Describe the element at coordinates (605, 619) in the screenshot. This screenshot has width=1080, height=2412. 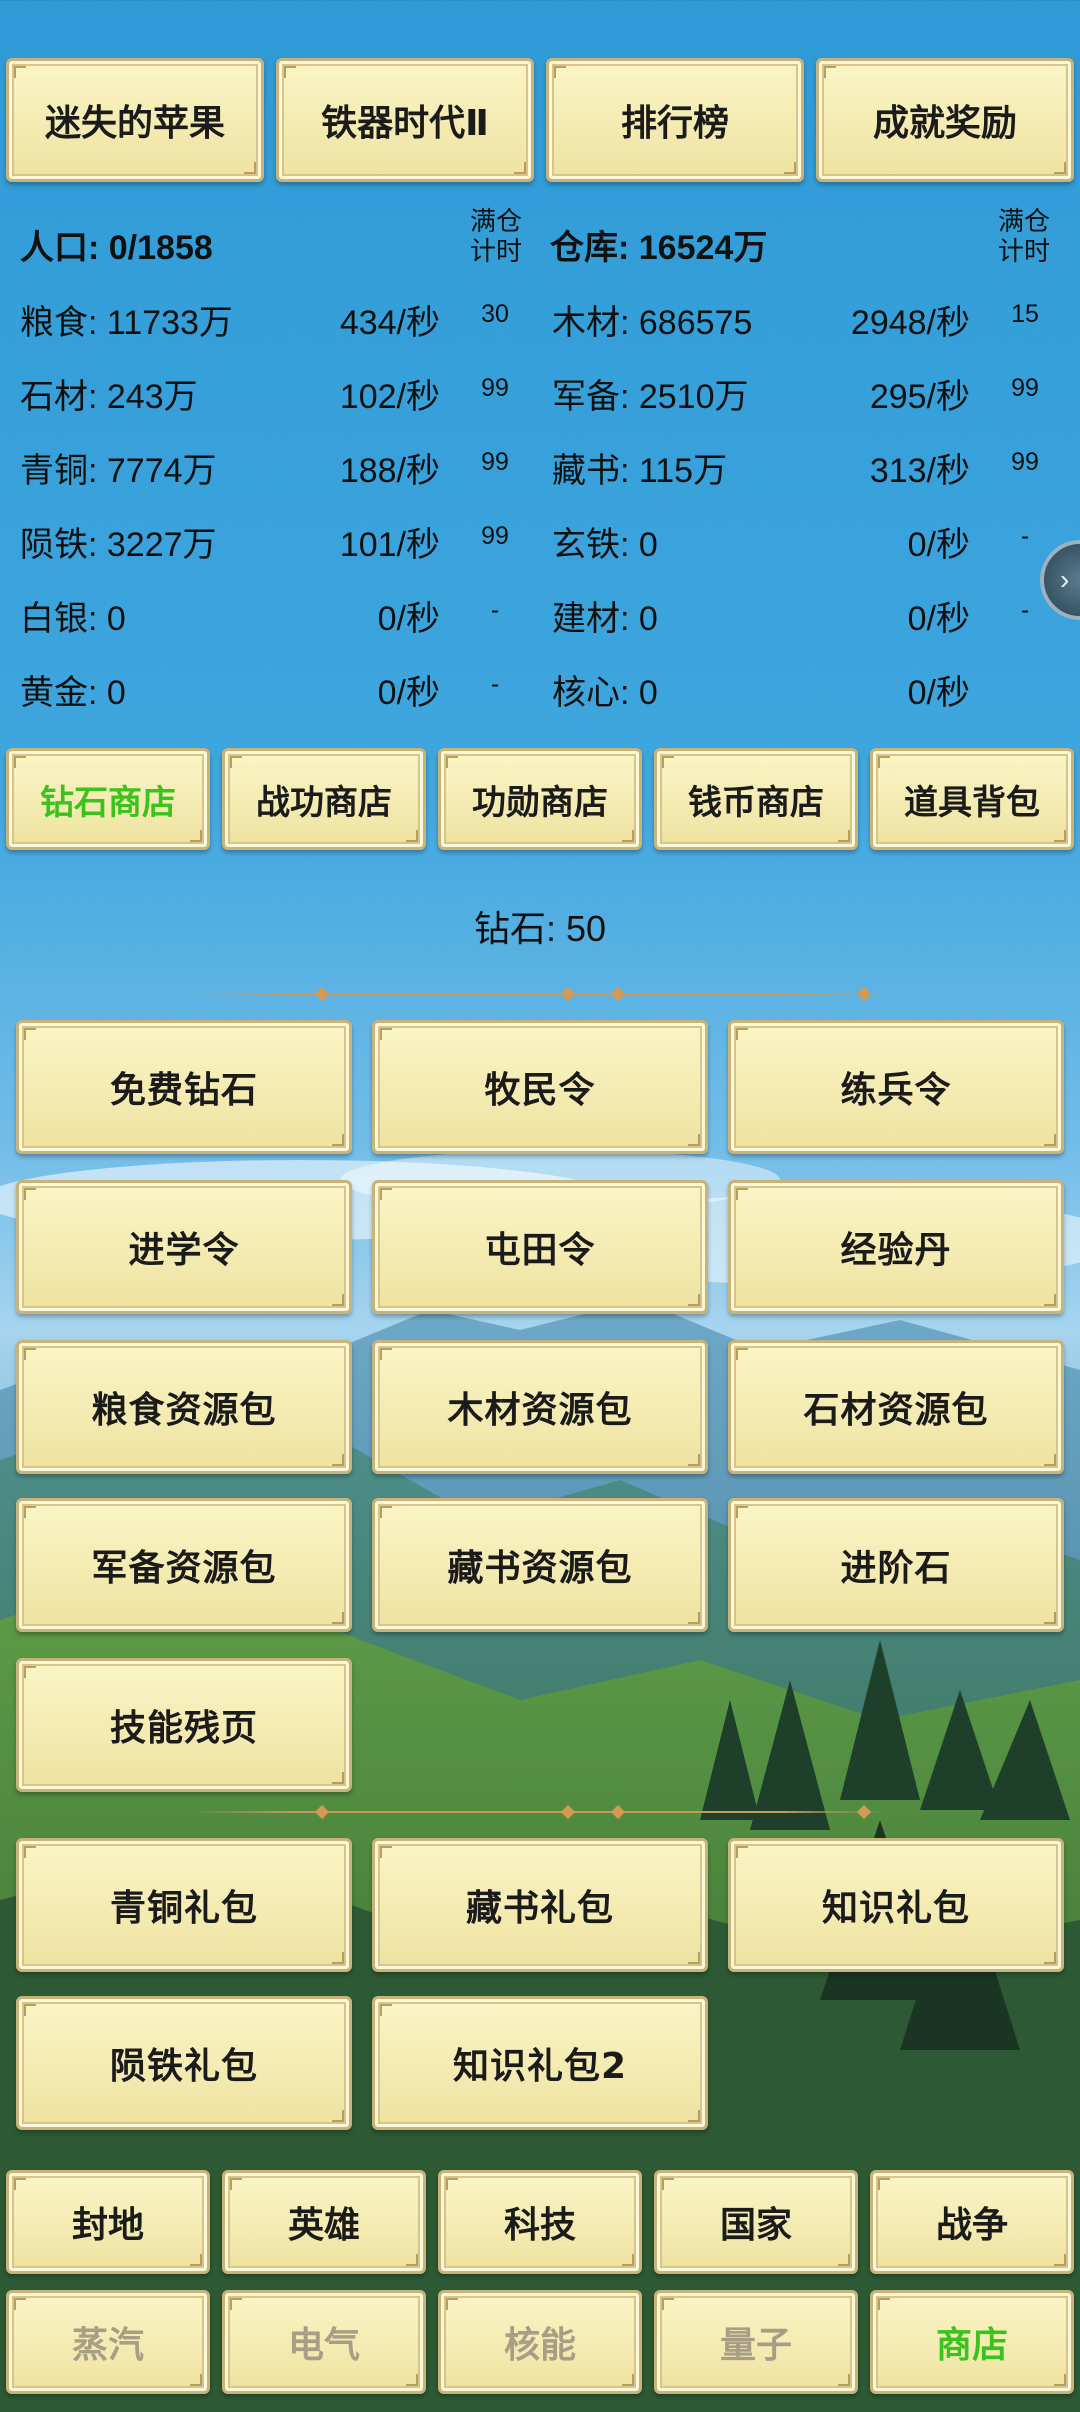
I see `resource-building-material: 建材: 0` at that location.